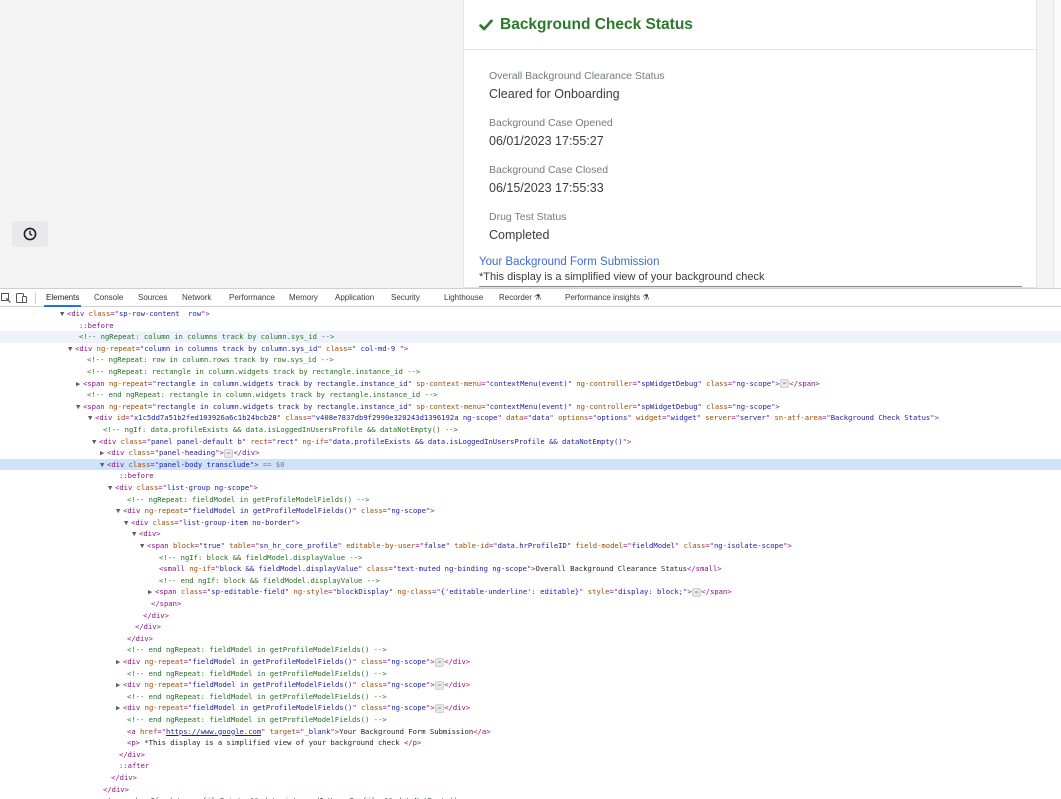 This screenshot has height=799, width=1061. Describe the element at coordinates (607, 298) in the screenshot. I see `tab-performance-insights: Performance insights ⚗` at that location.